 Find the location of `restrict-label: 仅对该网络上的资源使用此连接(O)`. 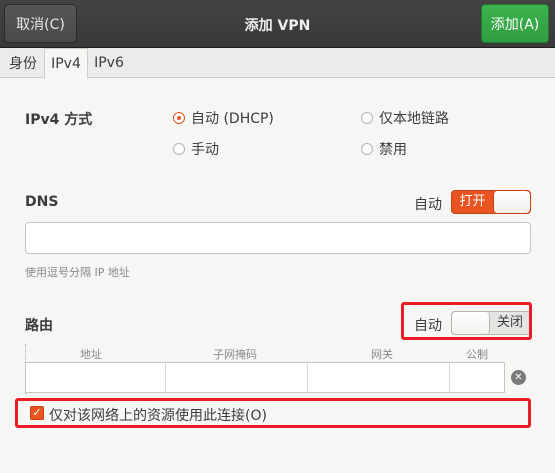

restrict-label: 仅对该网络上的资源使用此连接(O) is located at coordinates (158, 416).